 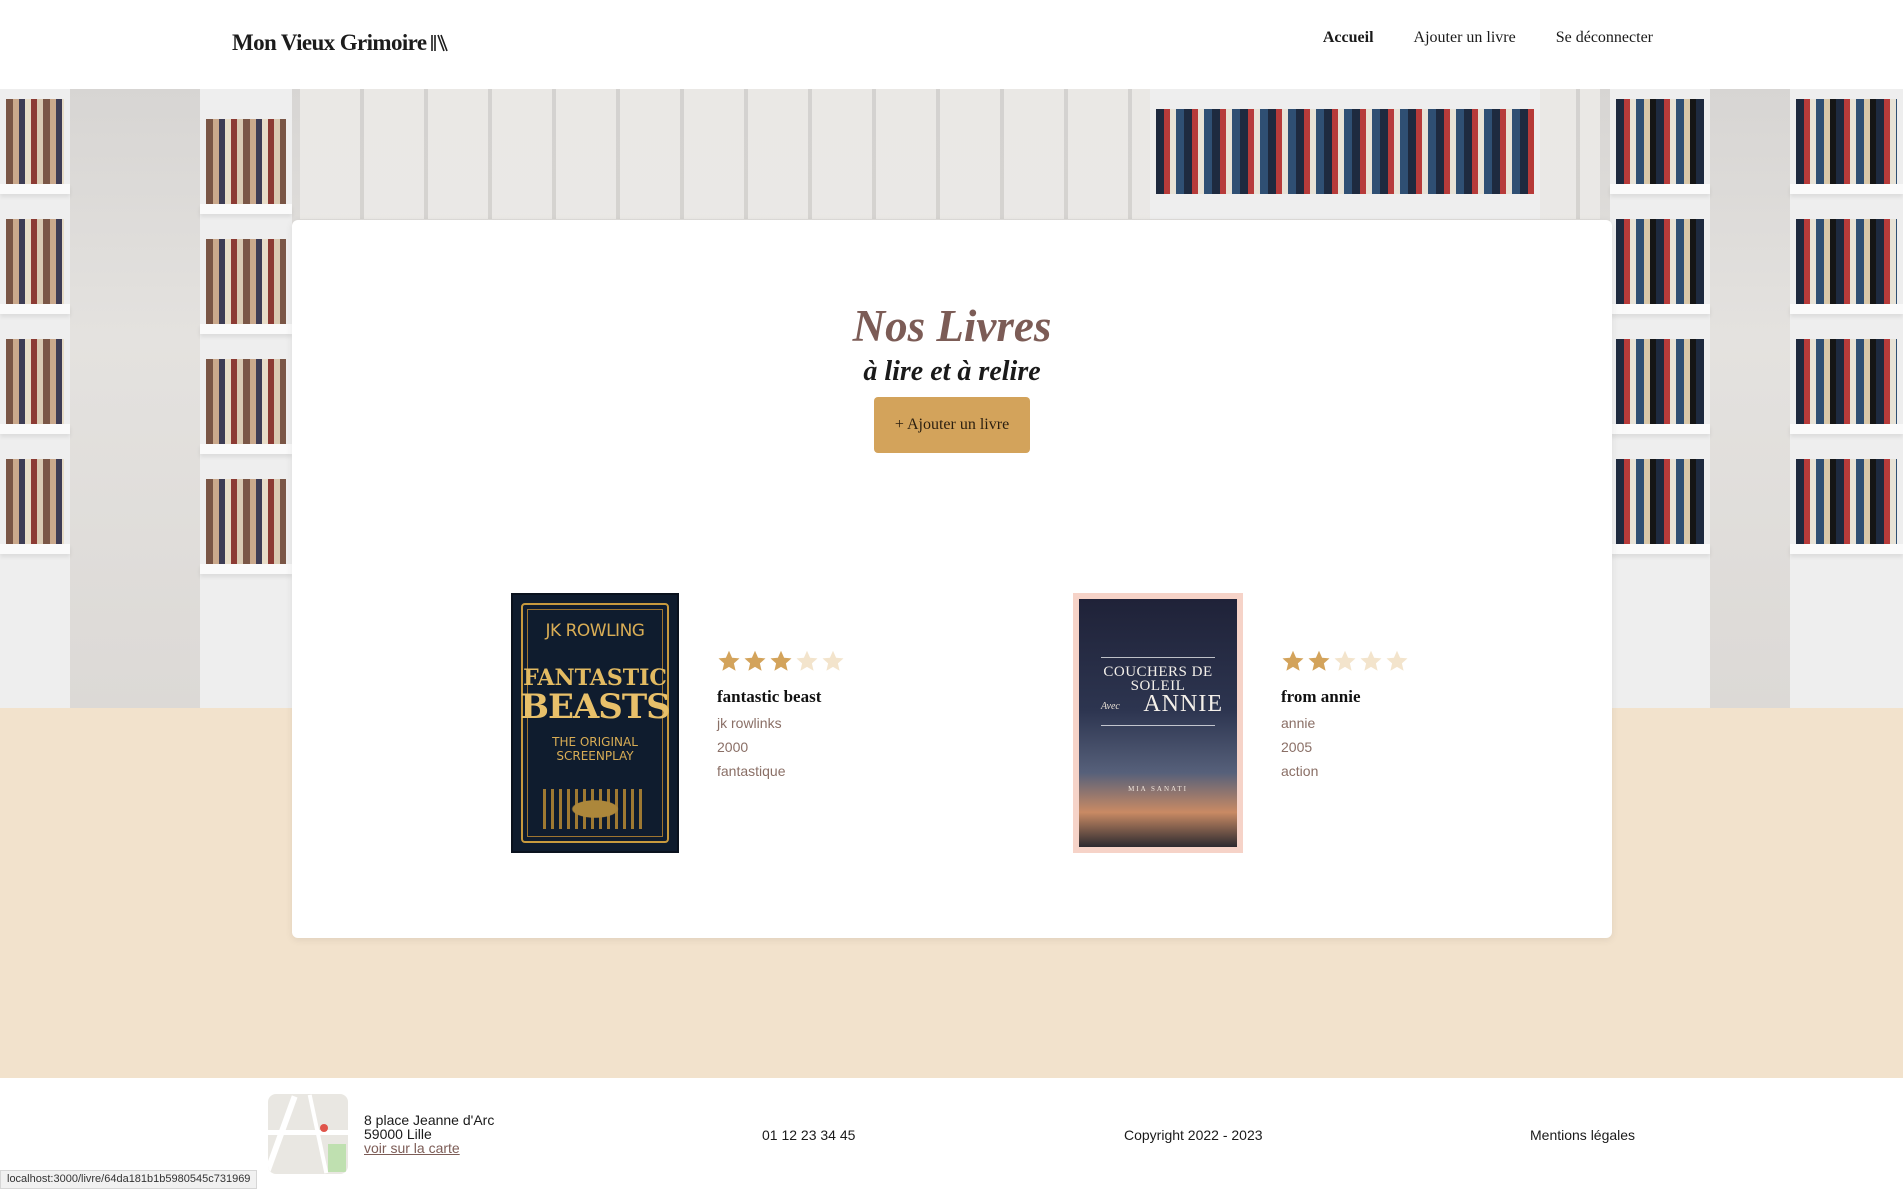 I want to click on map-thumbnail, so click(x=308, y=1134).